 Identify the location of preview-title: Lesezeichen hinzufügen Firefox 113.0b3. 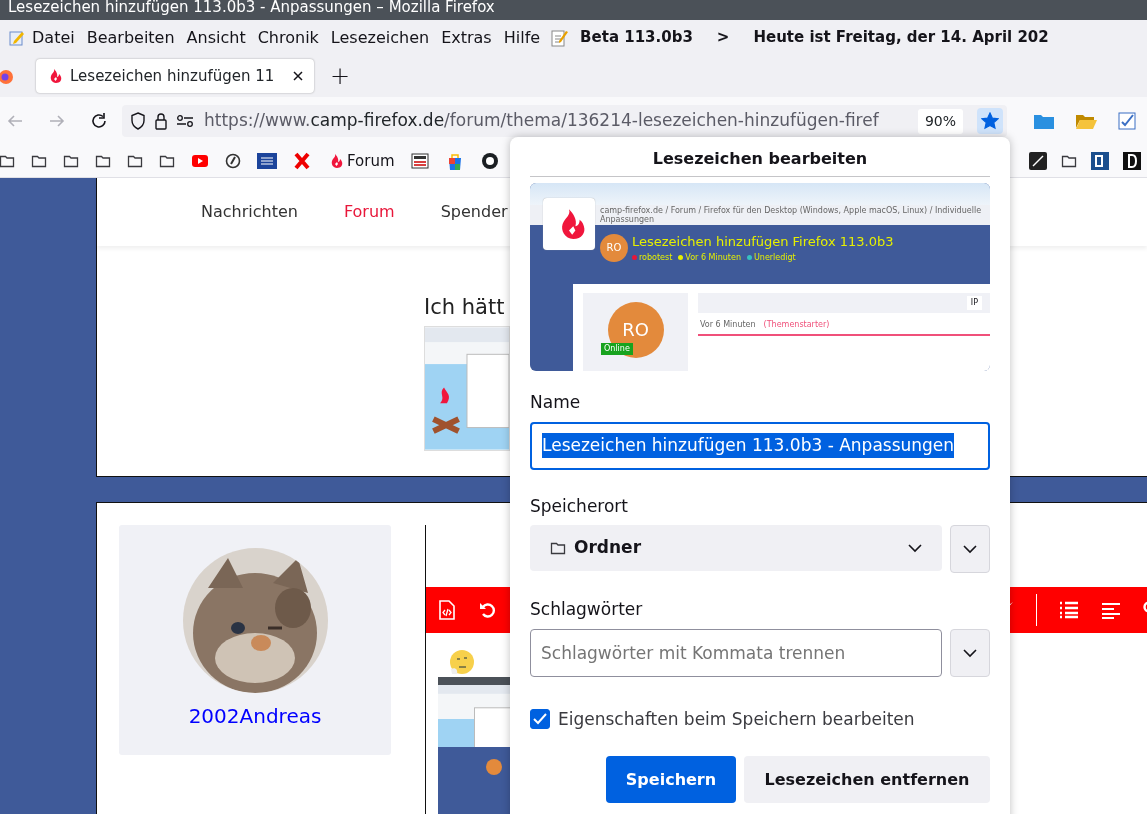
(763, 242).